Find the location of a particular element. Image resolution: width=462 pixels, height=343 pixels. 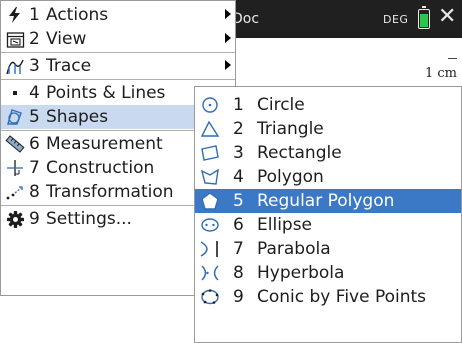

submenu-item-ellipse: 6 Ellipse is located at coordinates (328, 225).